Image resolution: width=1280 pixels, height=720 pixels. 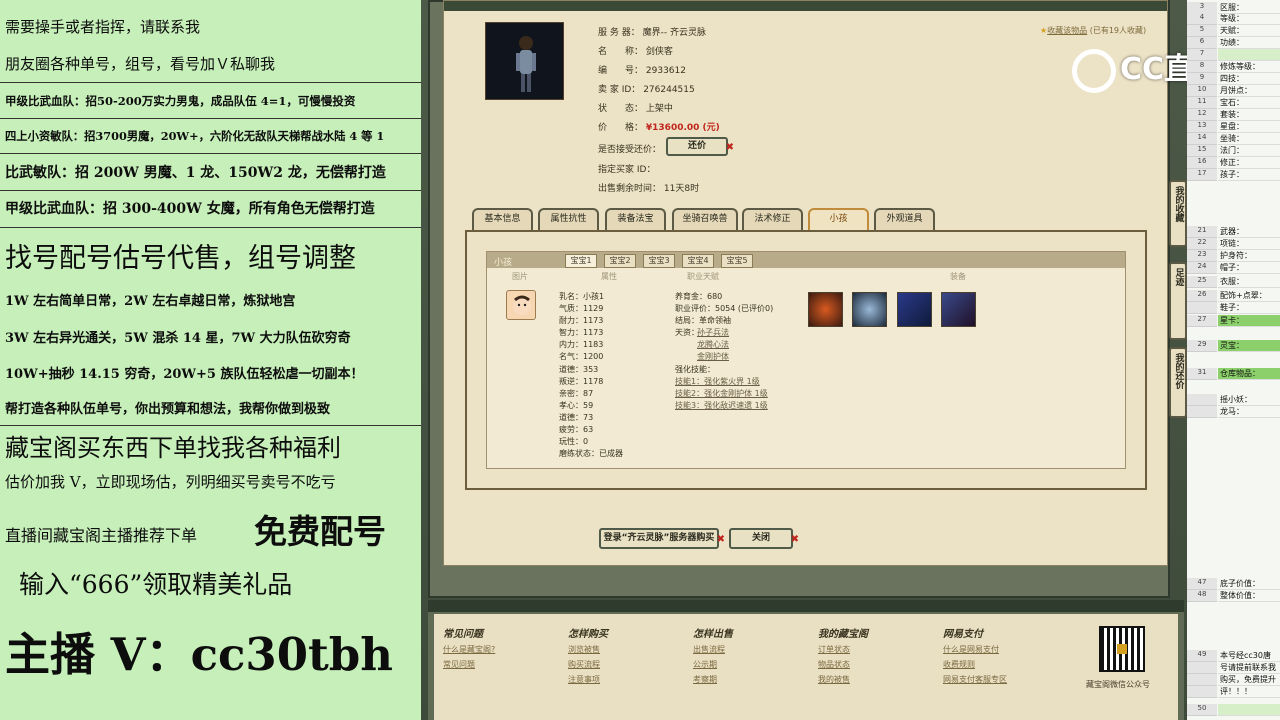 What do you see at coordinates (469, 649) in the screenshot?
I see `footer-link: 什么是藏宝阁?` at bounding box center [469, 649].